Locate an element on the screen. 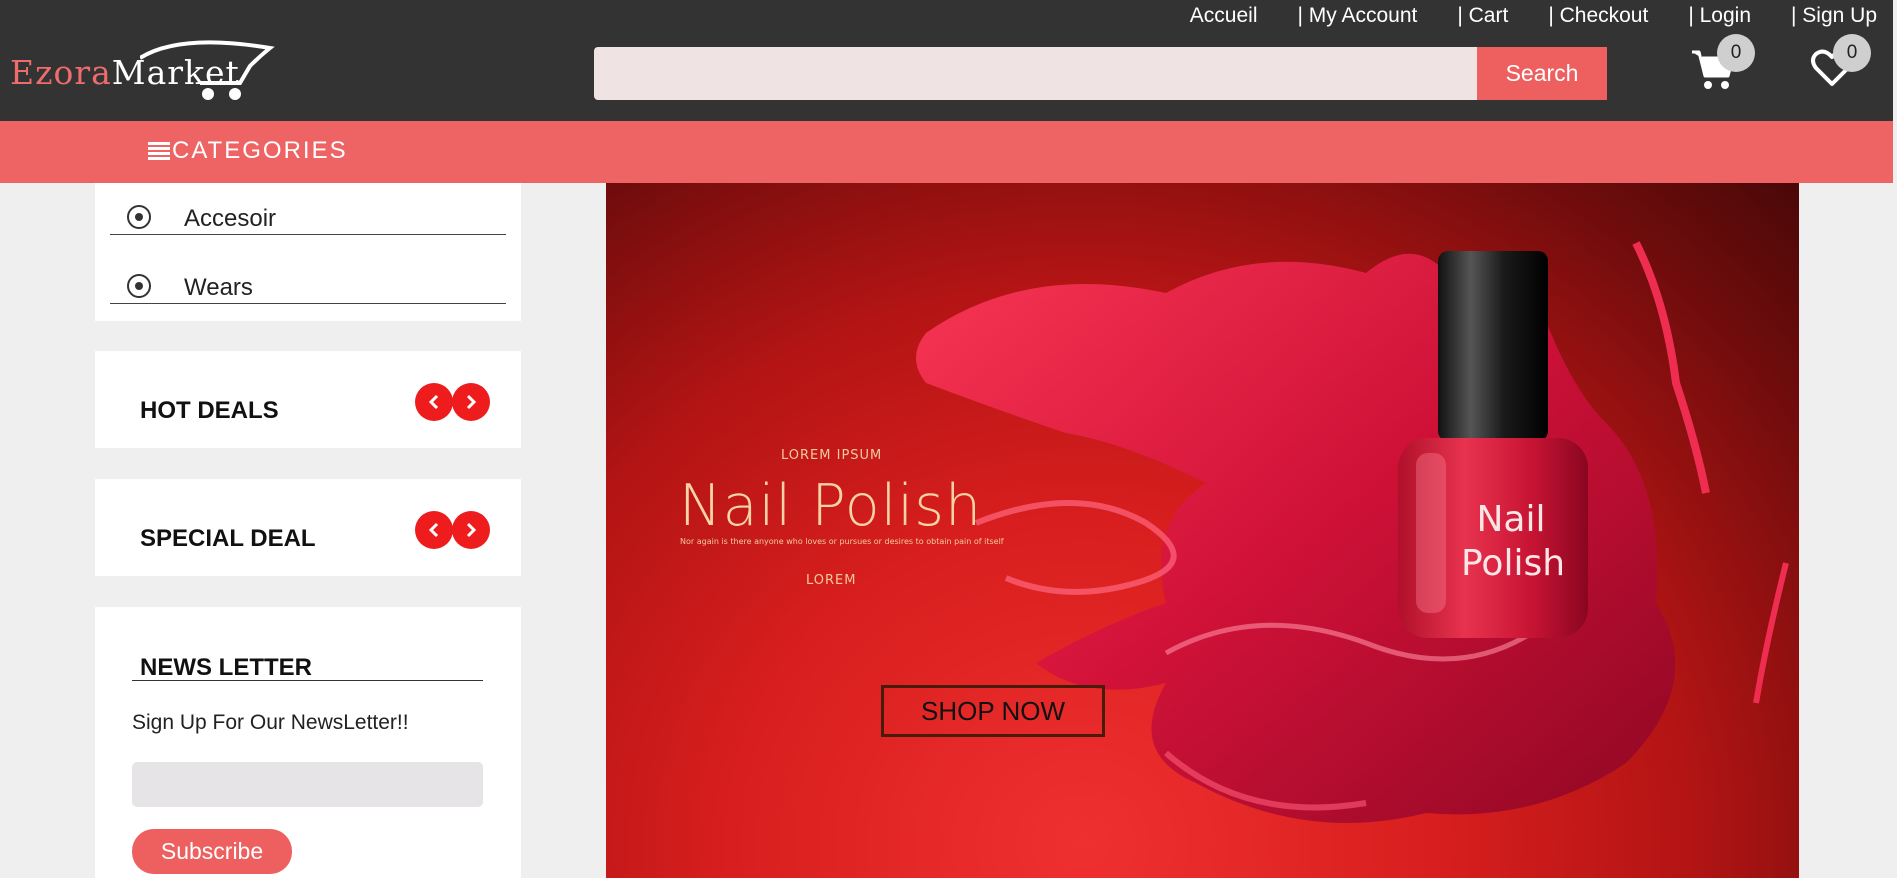  cart-count-badge: 0 is located at coordinates (1736, 53).